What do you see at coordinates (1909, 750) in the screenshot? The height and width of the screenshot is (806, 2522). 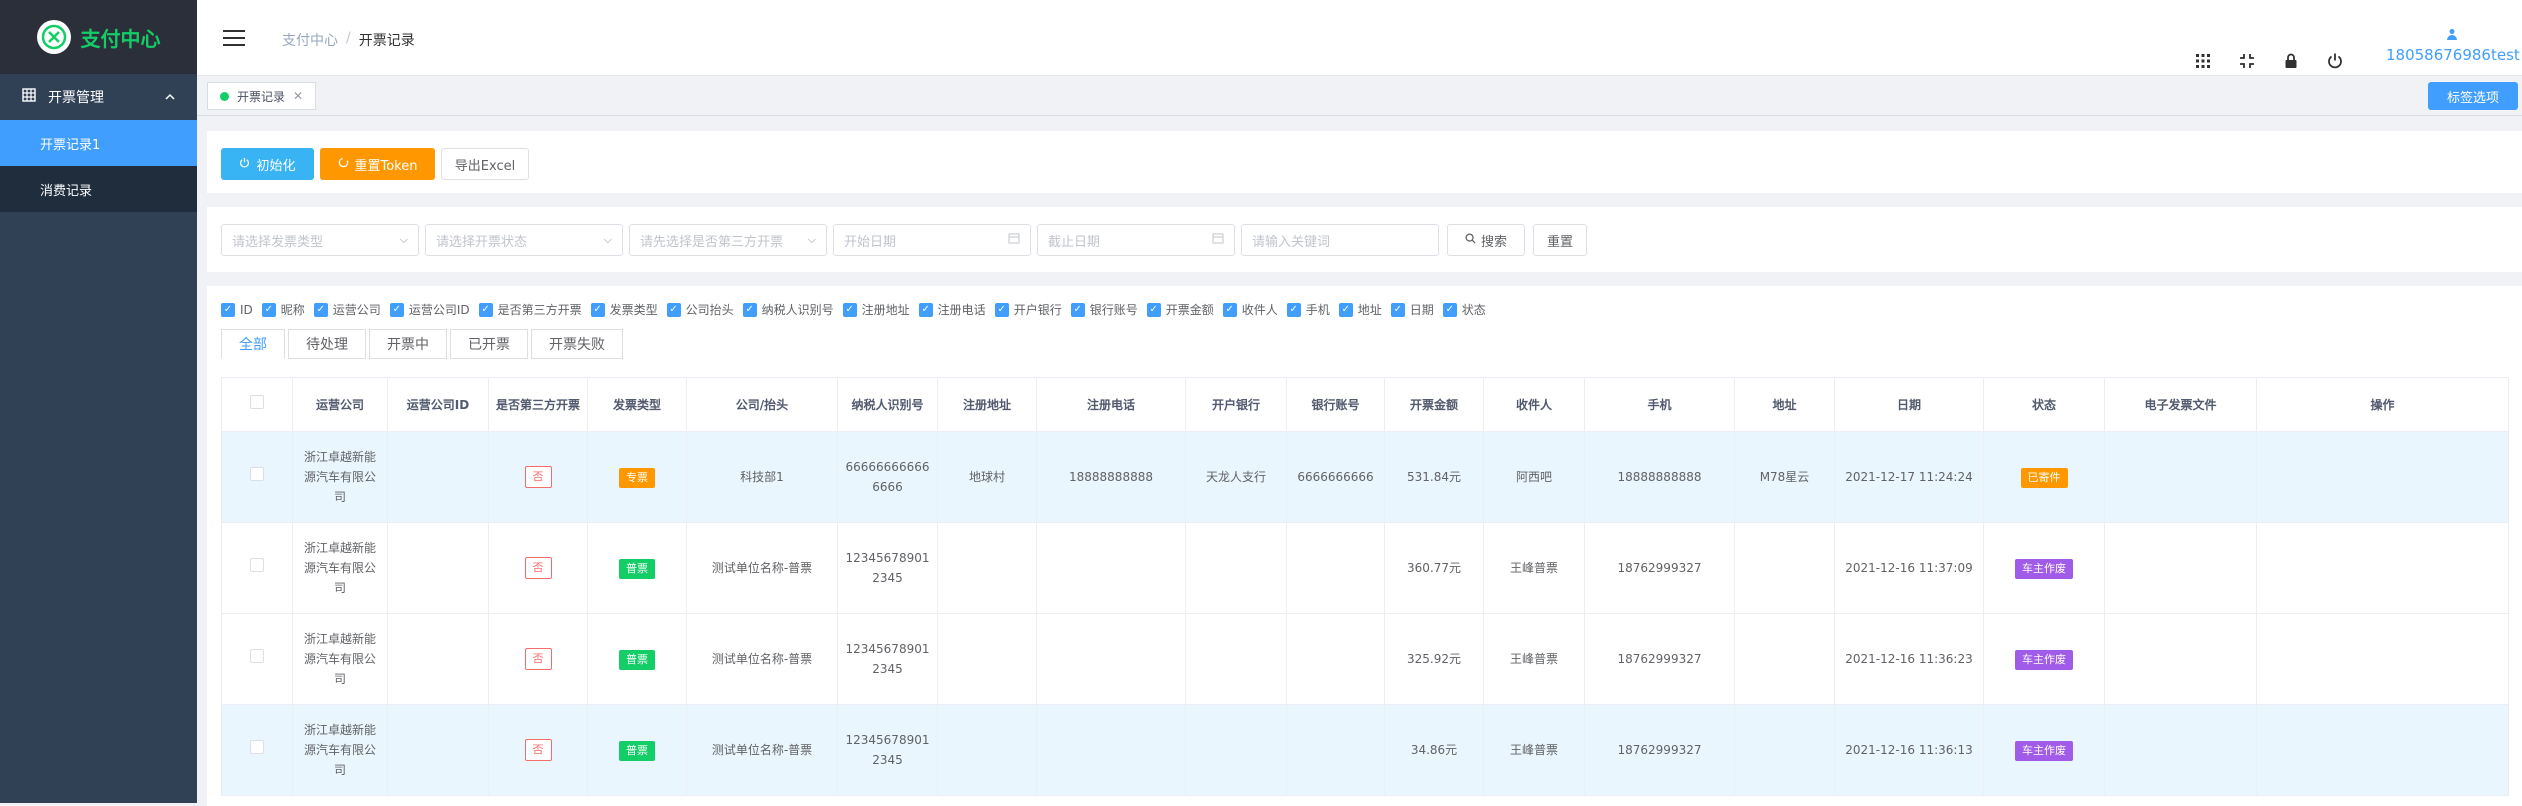 I see `cell-date: 2021-12-16 11:36:13` at bounding box center [1909, 750].